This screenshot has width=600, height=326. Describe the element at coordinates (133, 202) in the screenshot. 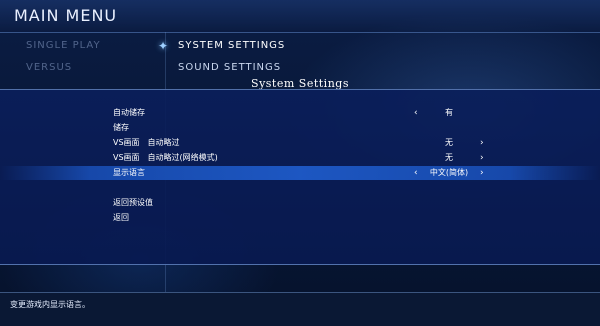

I see `setting-label: 返回预设值` at that location.